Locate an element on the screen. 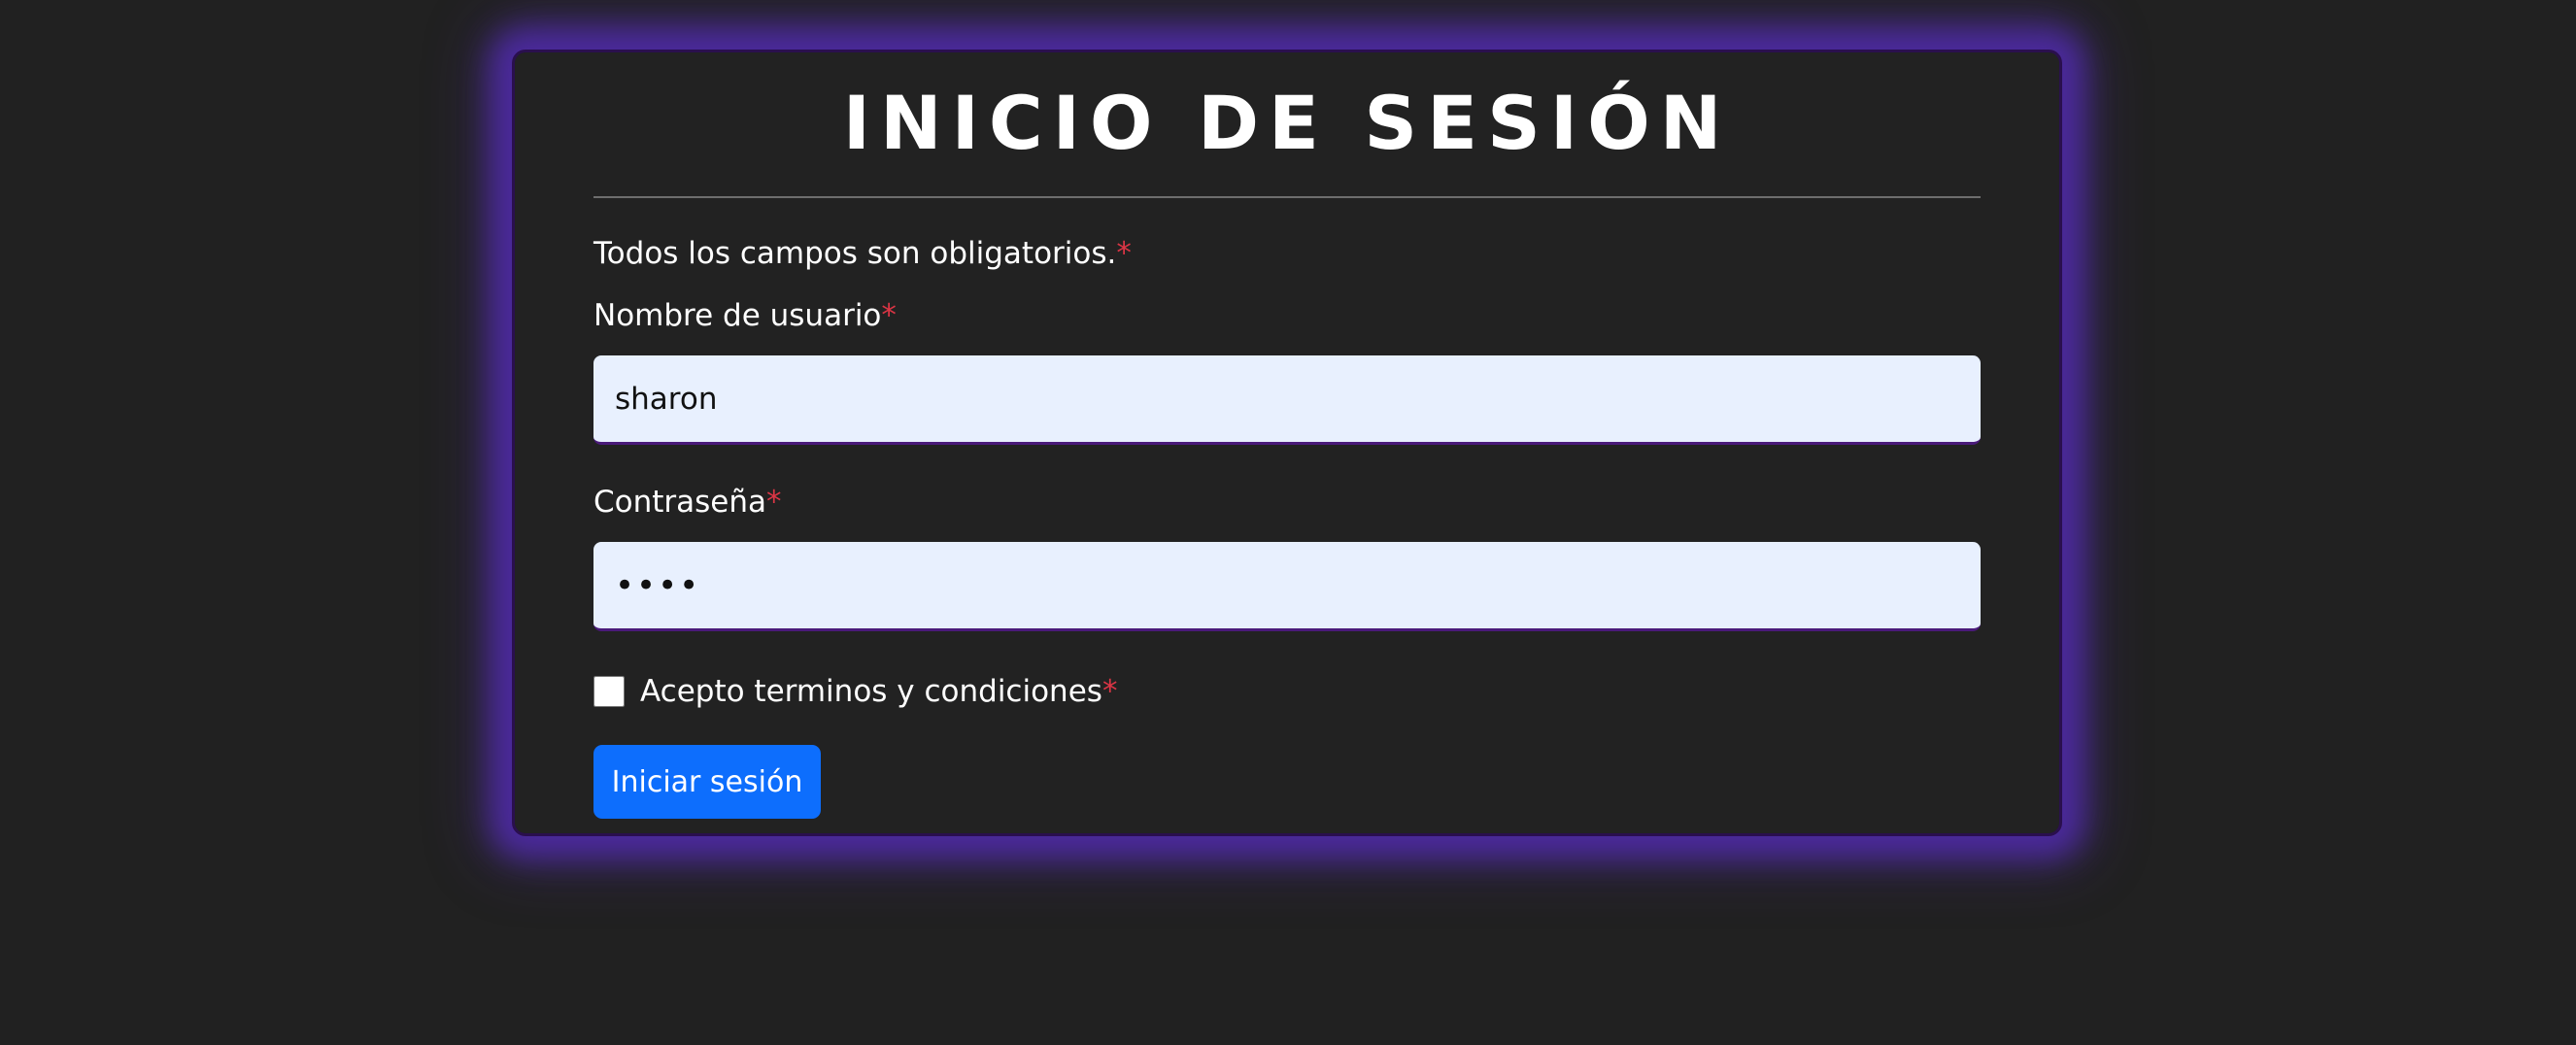  terms-row: Acepto terminos y condiciones* is located at coordinates (855, 691).